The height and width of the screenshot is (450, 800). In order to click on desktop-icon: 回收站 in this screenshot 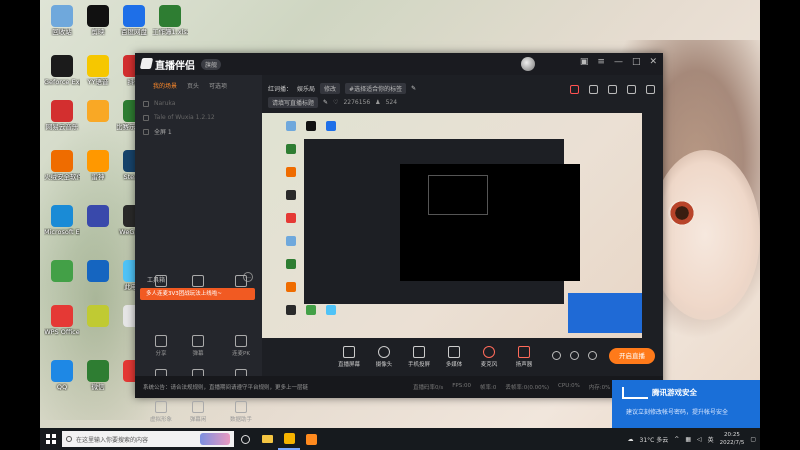, I will do `click(62, 20)`.